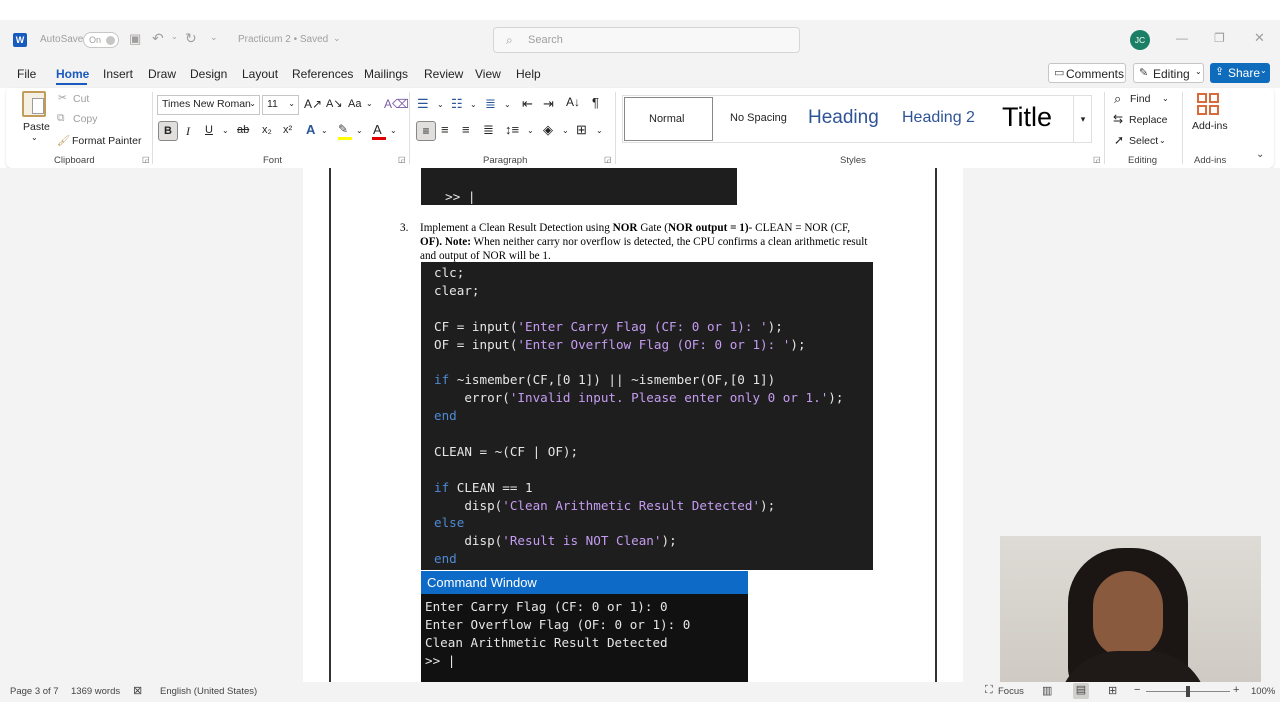  I want to click on underline-icon: U, so click(209, 130).